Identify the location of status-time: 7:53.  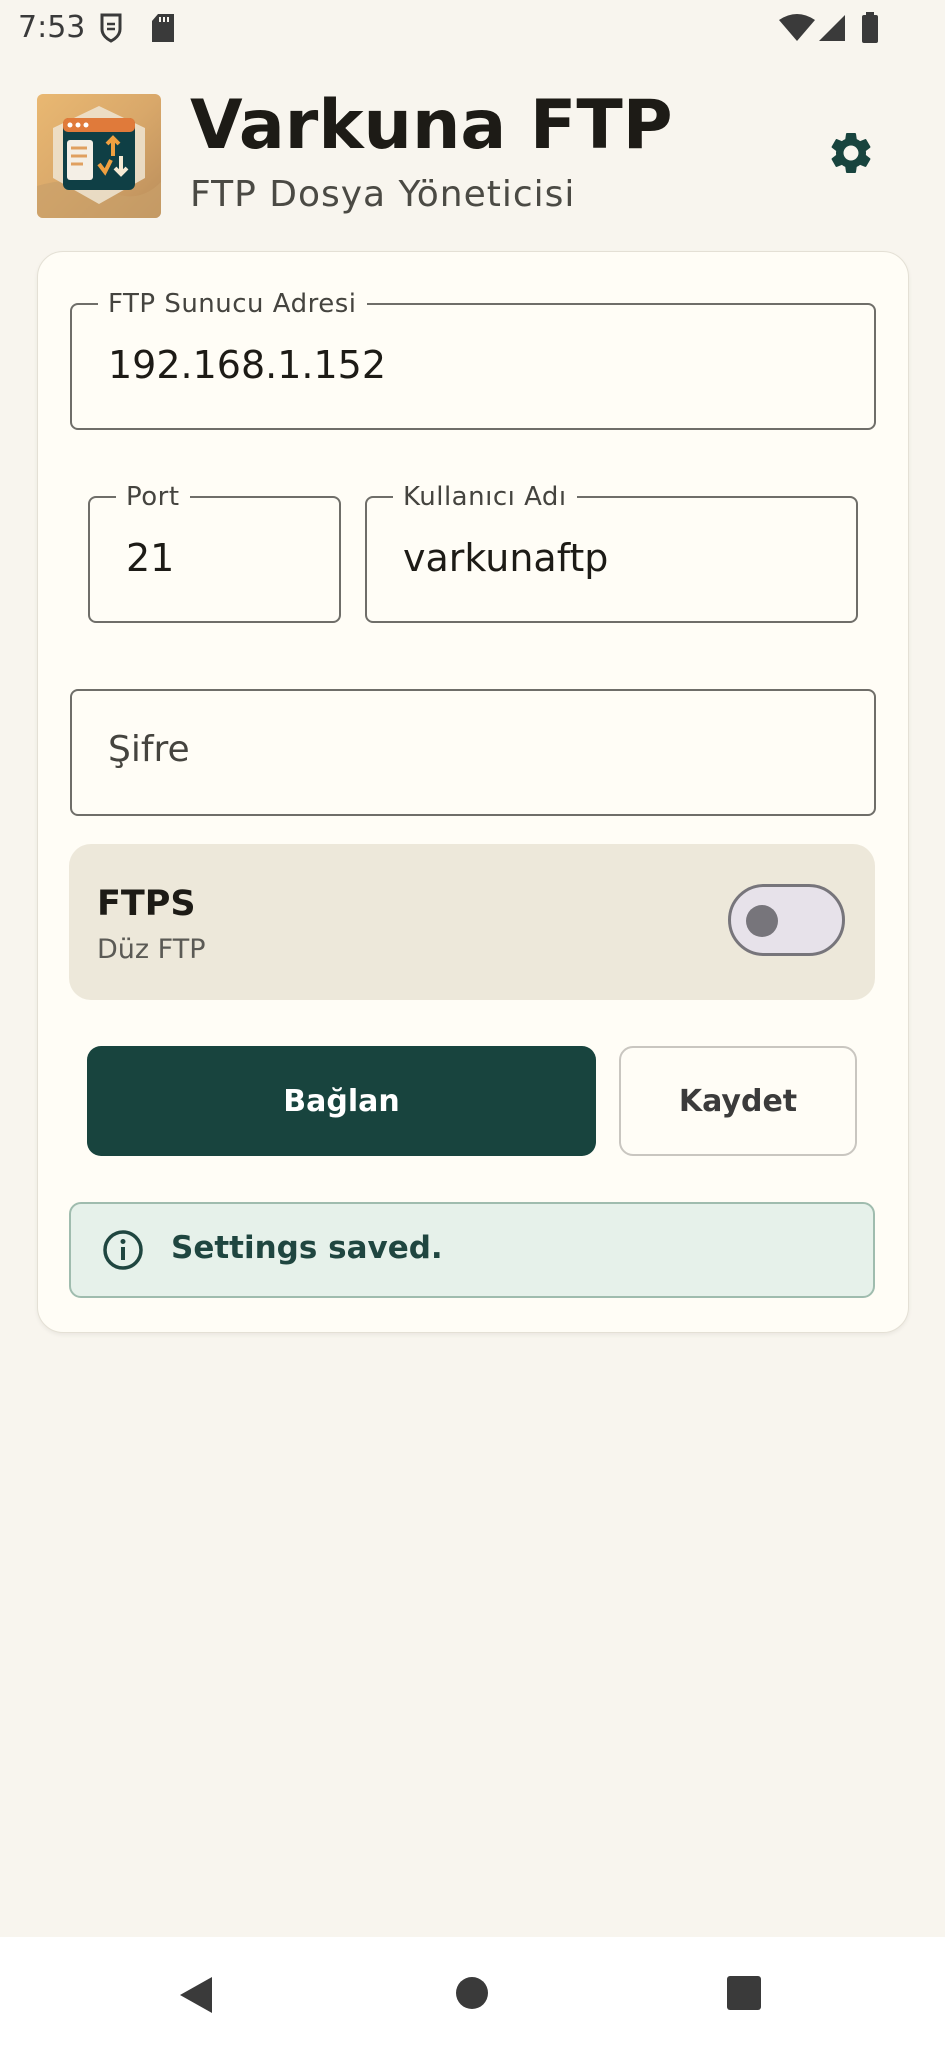
(52, 27).